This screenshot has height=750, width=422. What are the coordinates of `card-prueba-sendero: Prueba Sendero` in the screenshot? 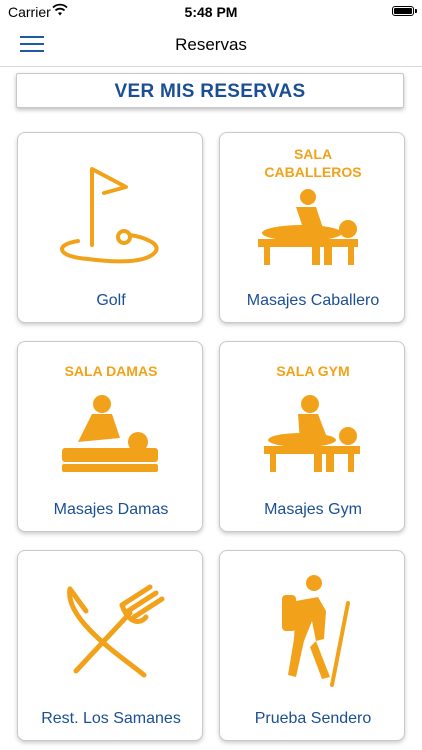 It's located at (312, 645).